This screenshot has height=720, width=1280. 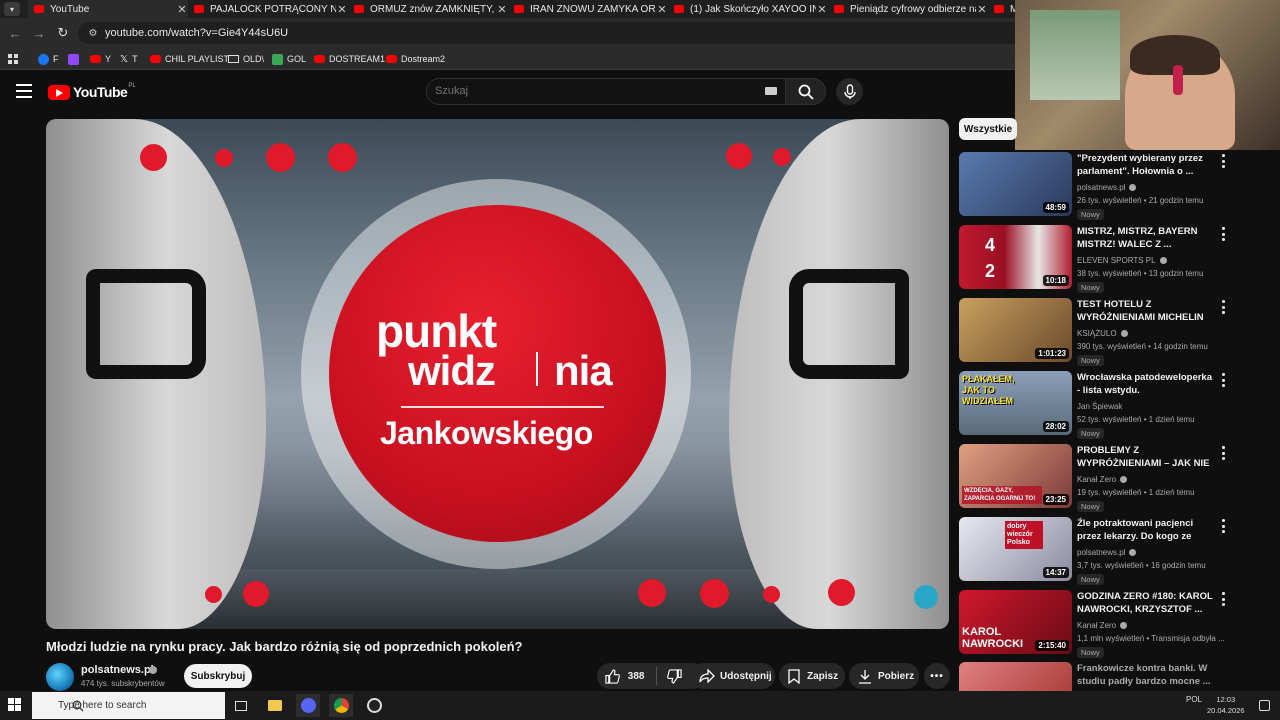 What do you see at coordinates (1003, 9) in the screenshot?
I see `tab-7: Mło` at bounding box center [1003, 9].